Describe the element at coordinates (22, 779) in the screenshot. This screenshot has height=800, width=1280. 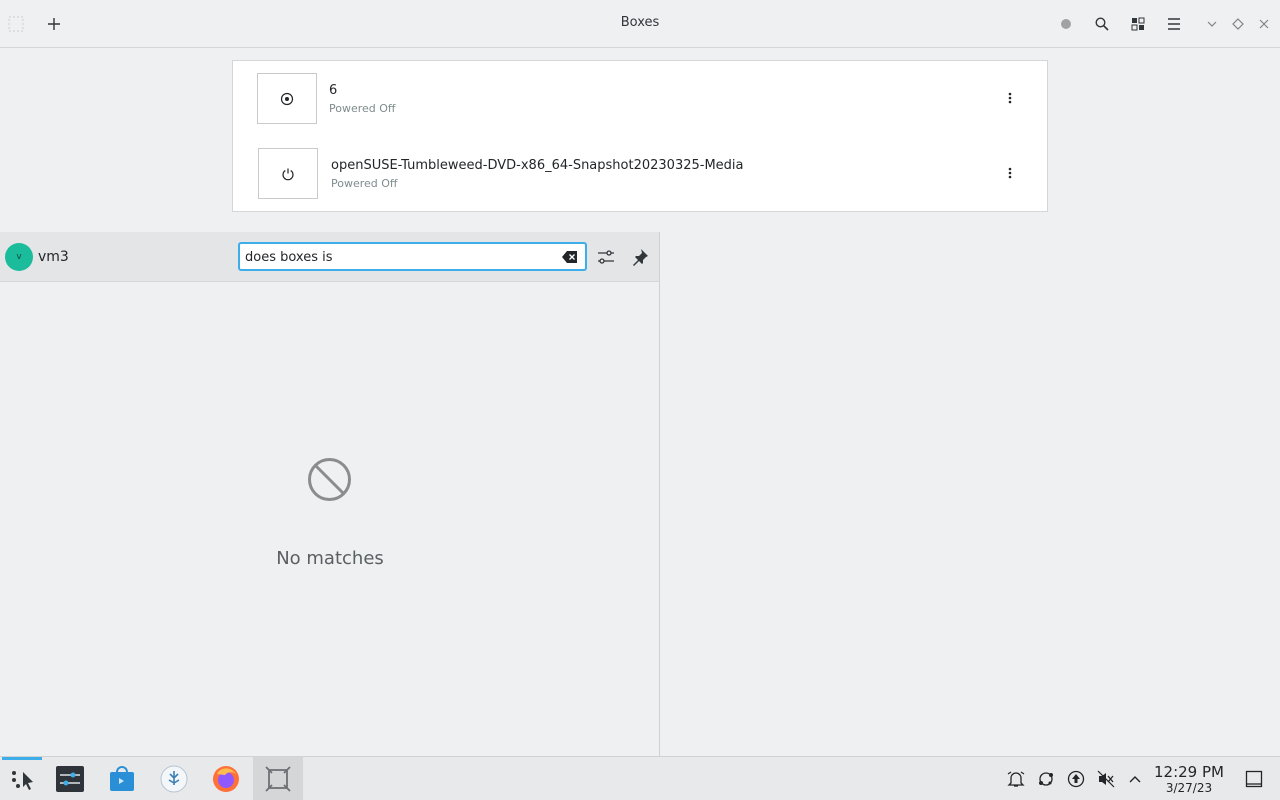
I see `app-launcher-icon` at that location.